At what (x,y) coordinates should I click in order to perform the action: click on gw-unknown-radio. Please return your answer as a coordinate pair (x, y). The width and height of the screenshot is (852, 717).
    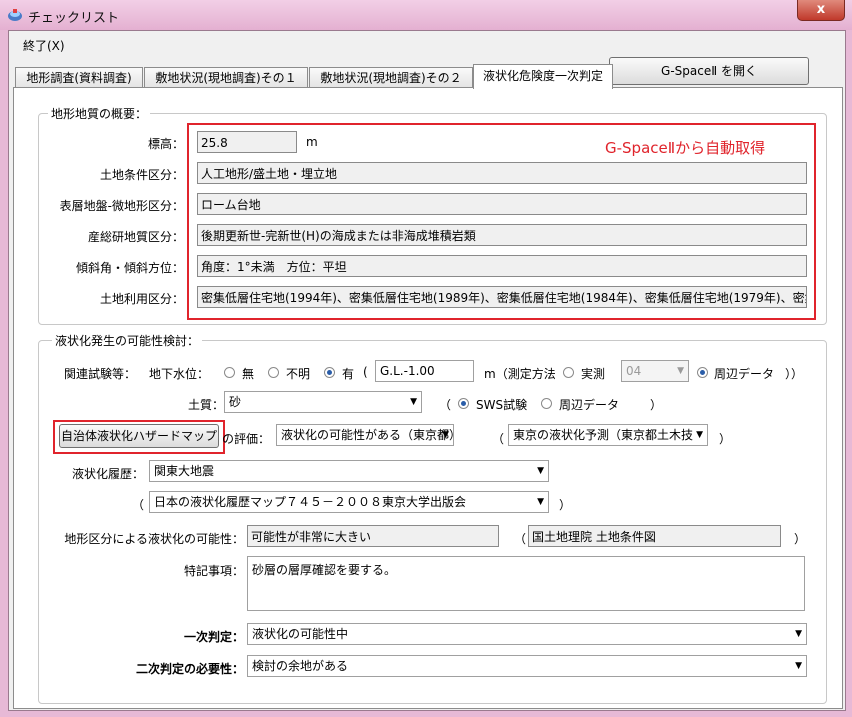
    Looking at the image, I should click on (273, 372).